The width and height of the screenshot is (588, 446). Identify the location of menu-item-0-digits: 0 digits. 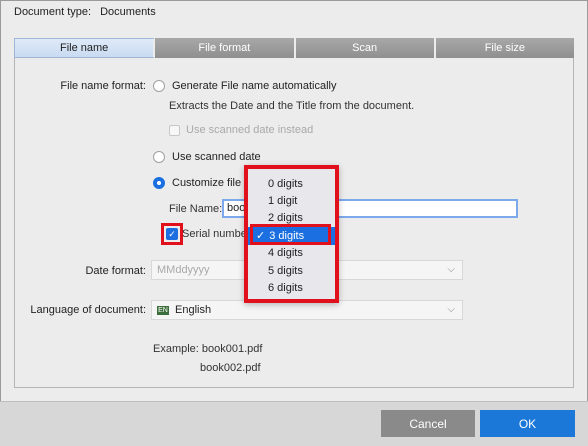
(291, 183).